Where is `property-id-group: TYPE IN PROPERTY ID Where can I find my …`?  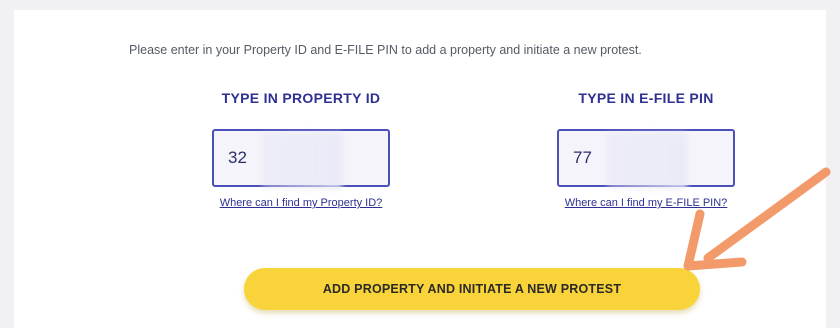 property-id-group: TYPE IN PROPERTY ID Where can I find my … is located at coordinates (301, 150).